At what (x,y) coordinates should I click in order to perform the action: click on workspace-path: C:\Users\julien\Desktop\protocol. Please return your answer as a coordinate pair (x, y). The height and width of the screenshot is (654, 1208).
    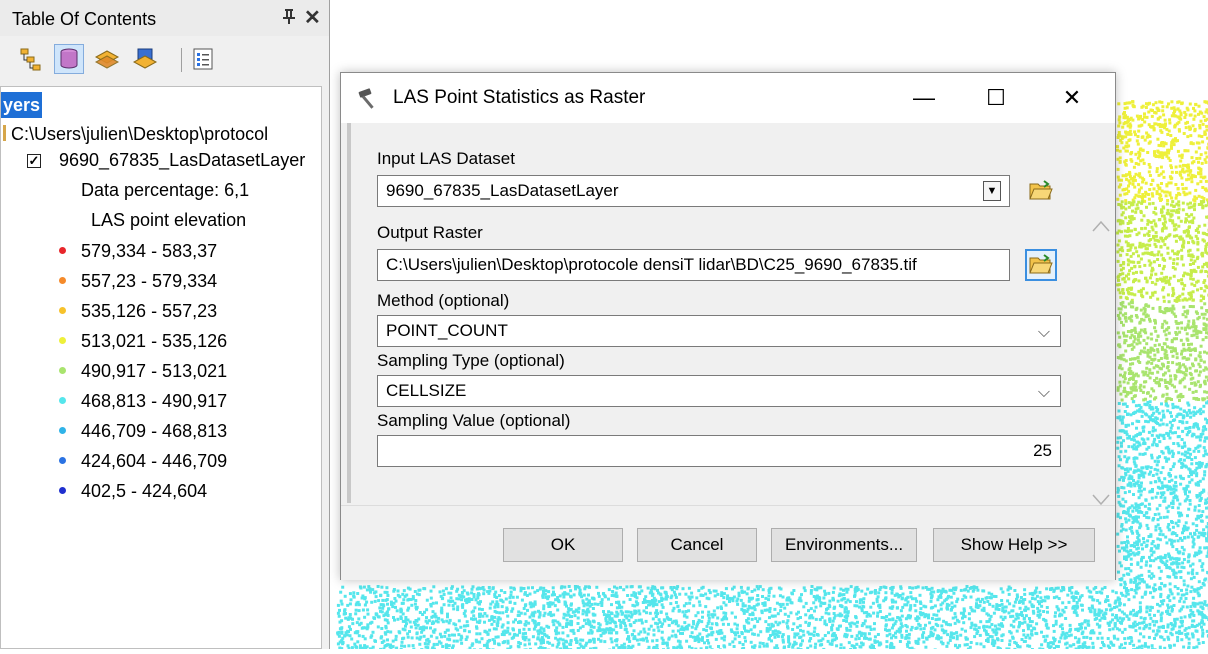
    Looking at the image, I should click on (139, 134).